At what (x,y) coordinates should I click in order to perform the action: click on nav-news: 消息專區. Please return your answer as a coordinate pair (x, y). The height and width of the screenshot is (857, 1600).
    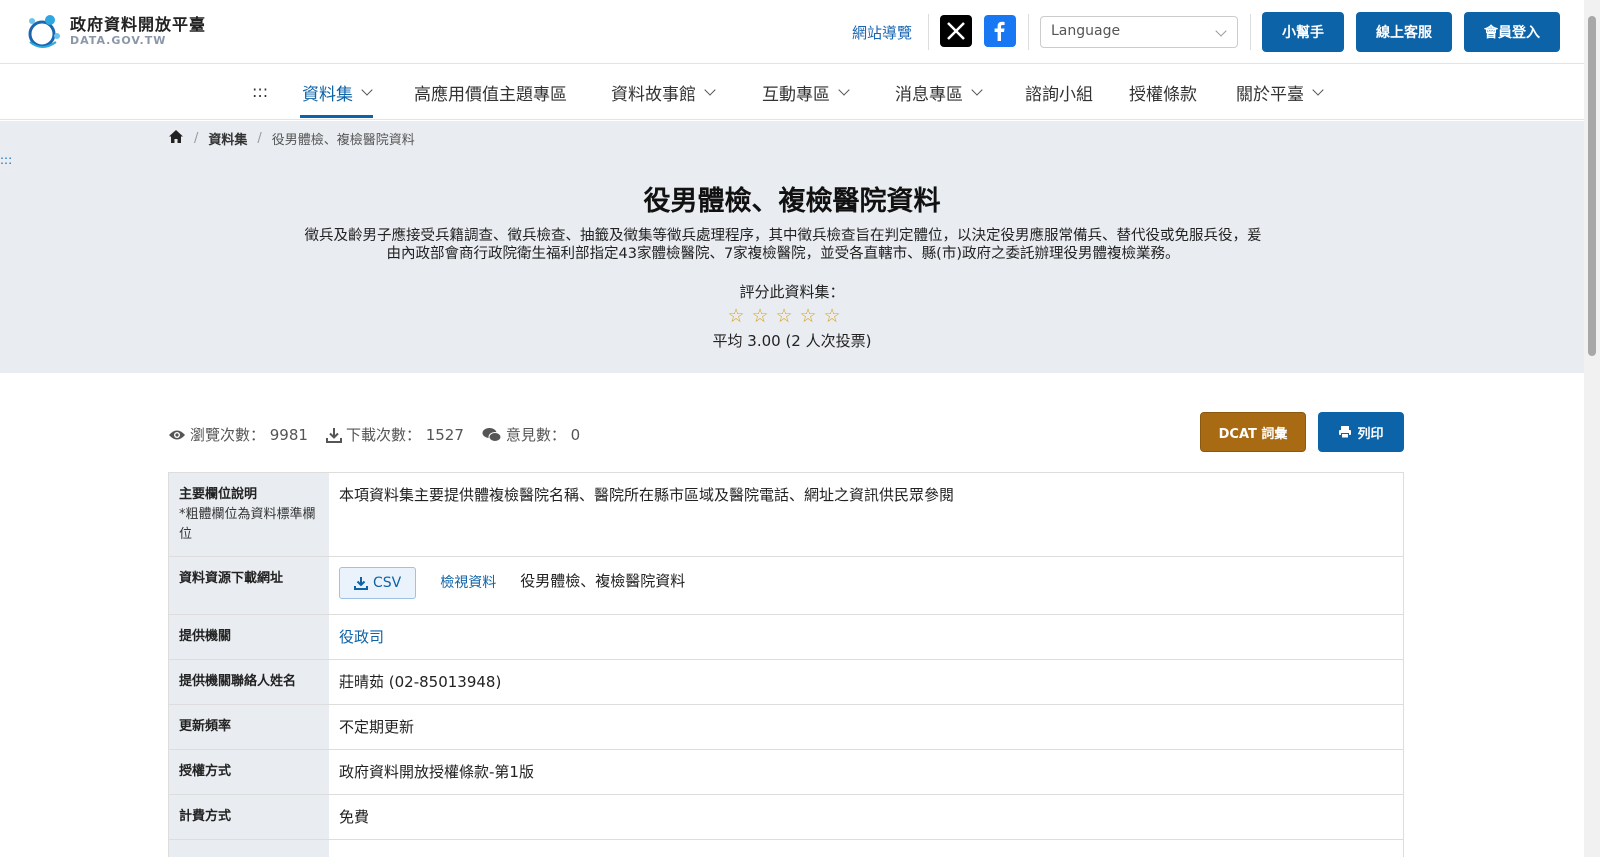
    Looking at the image, I should click on (939, 92).